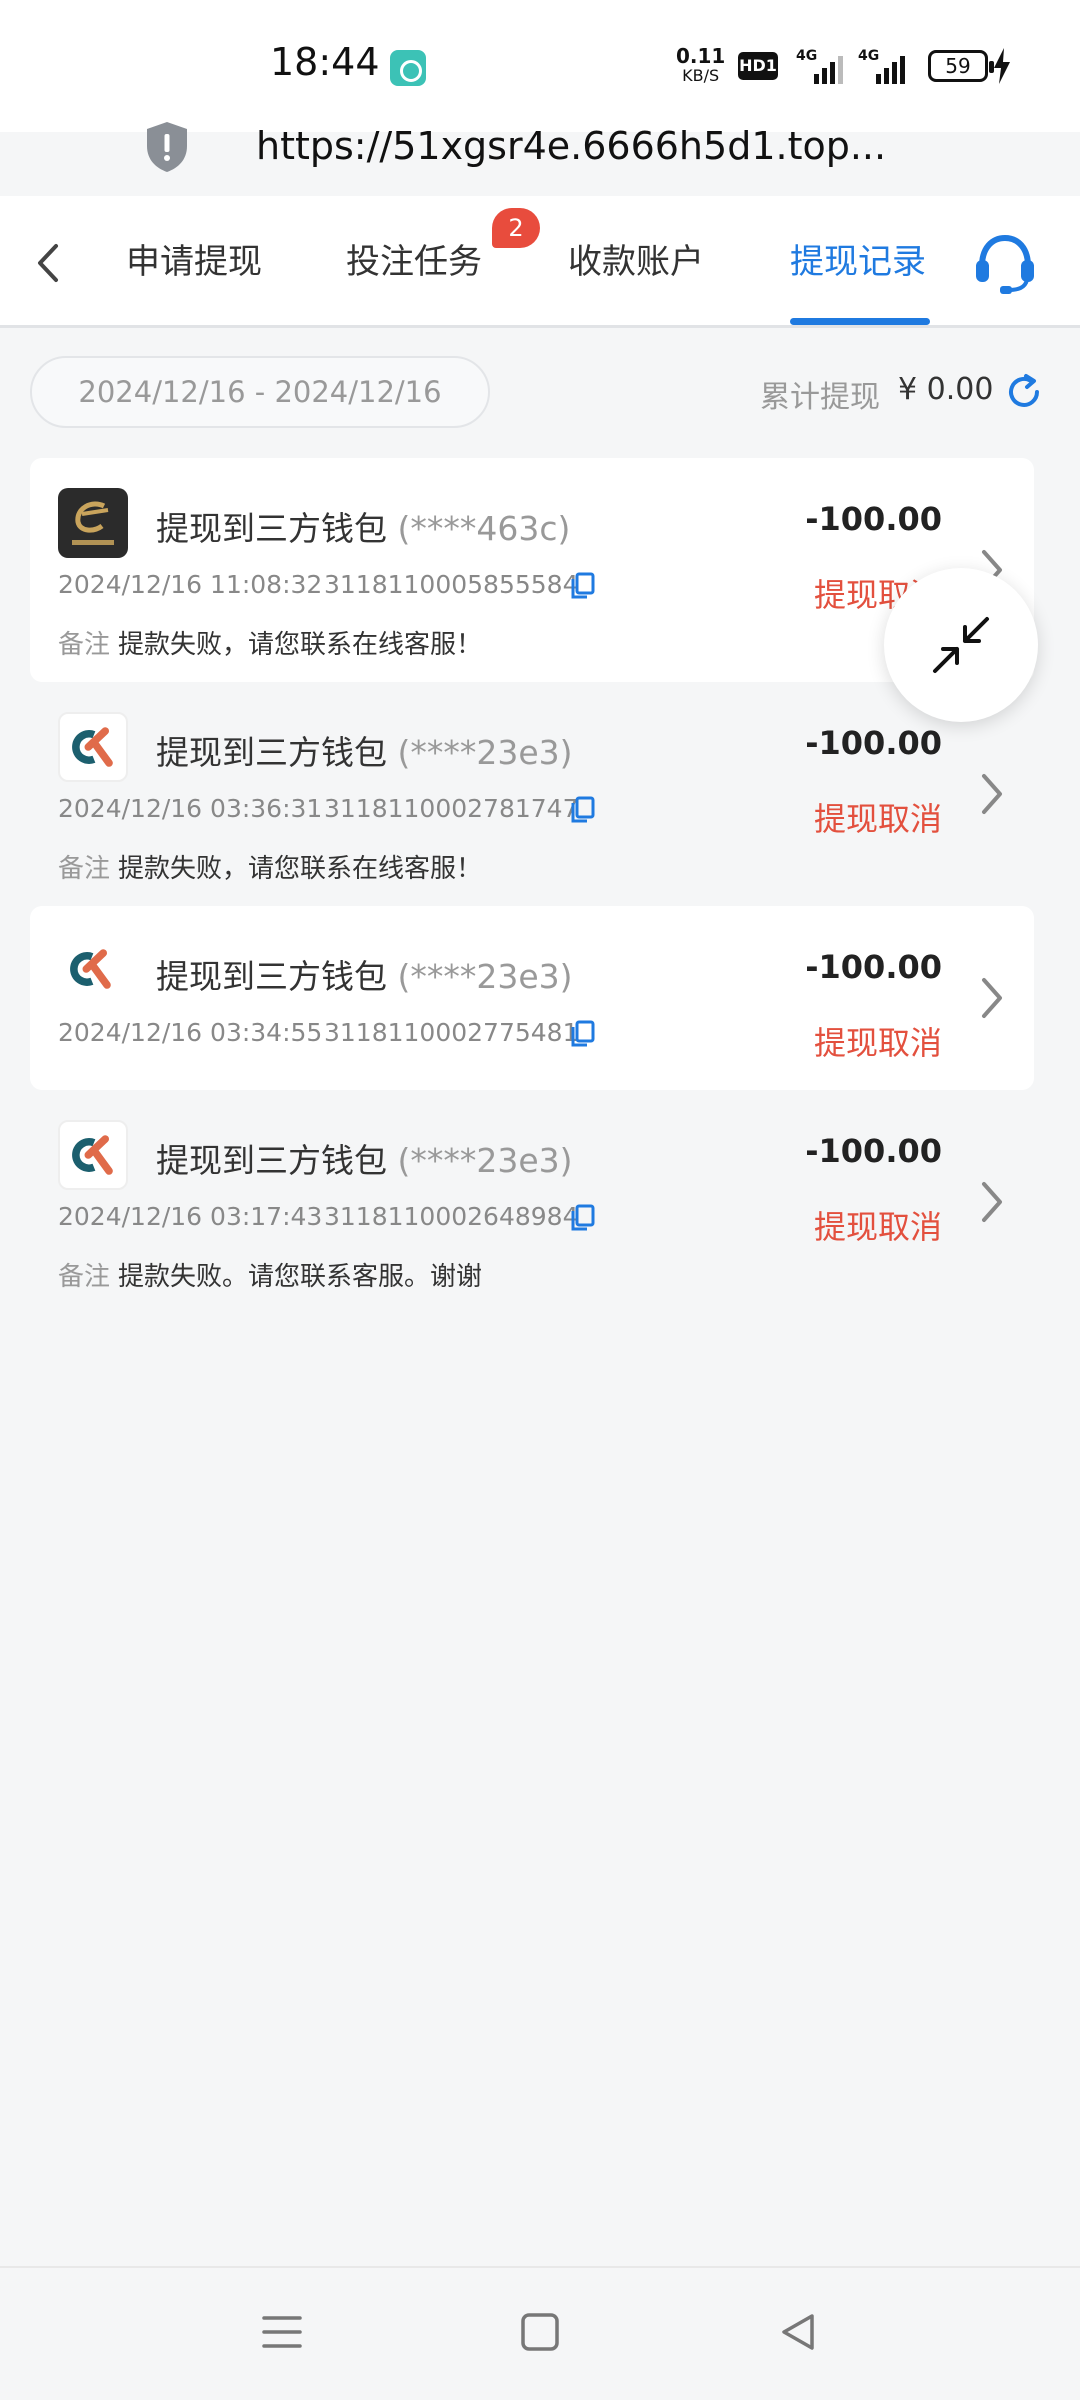  What do you see at coordinates (190, 584) in the screenshot?
I see `record-time: 2024/12/16 11:08:32` at bounding box center [190, 584].